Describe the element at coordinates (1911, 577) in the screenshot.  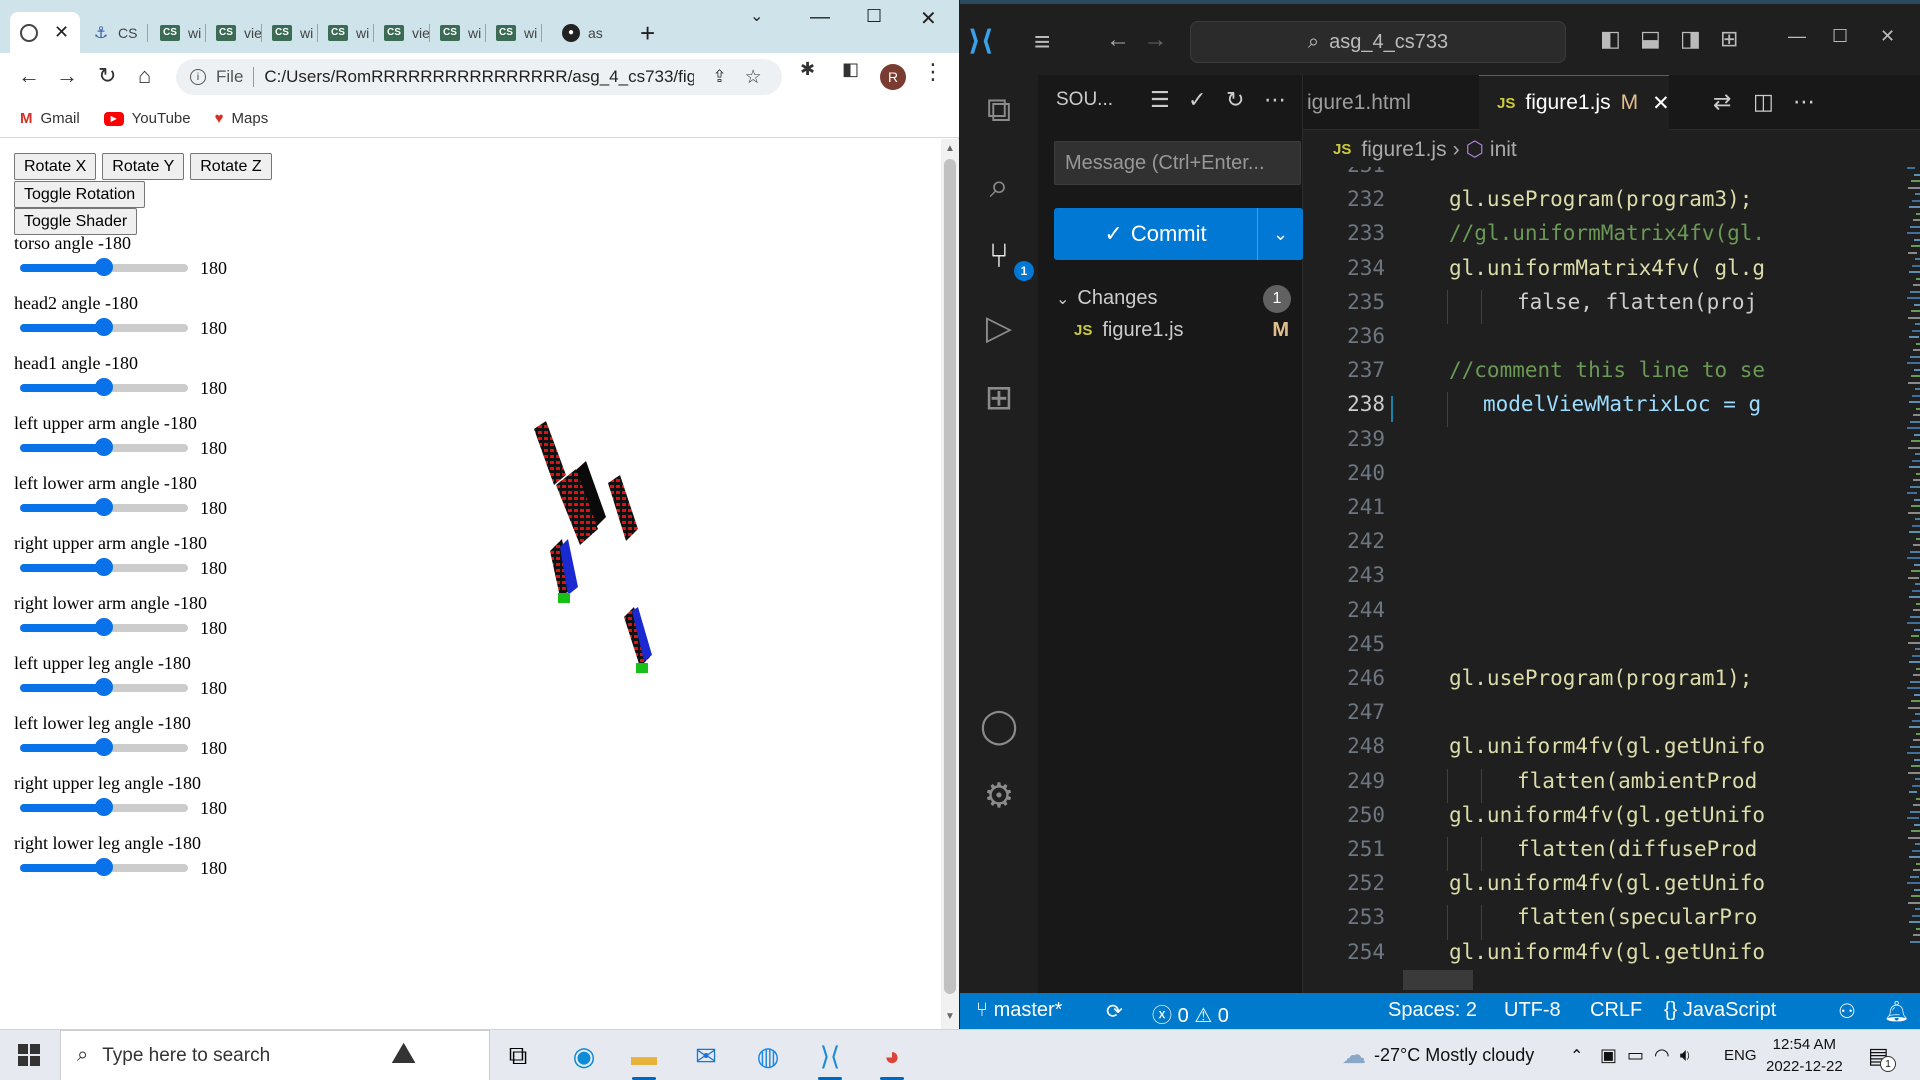
I see `minimap` at that location.